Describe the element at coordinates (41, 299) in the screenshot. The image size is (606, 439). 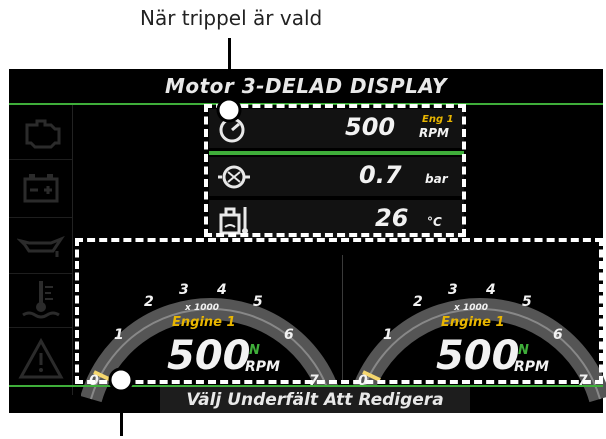
I see `coolant-temp-icon` at that location.